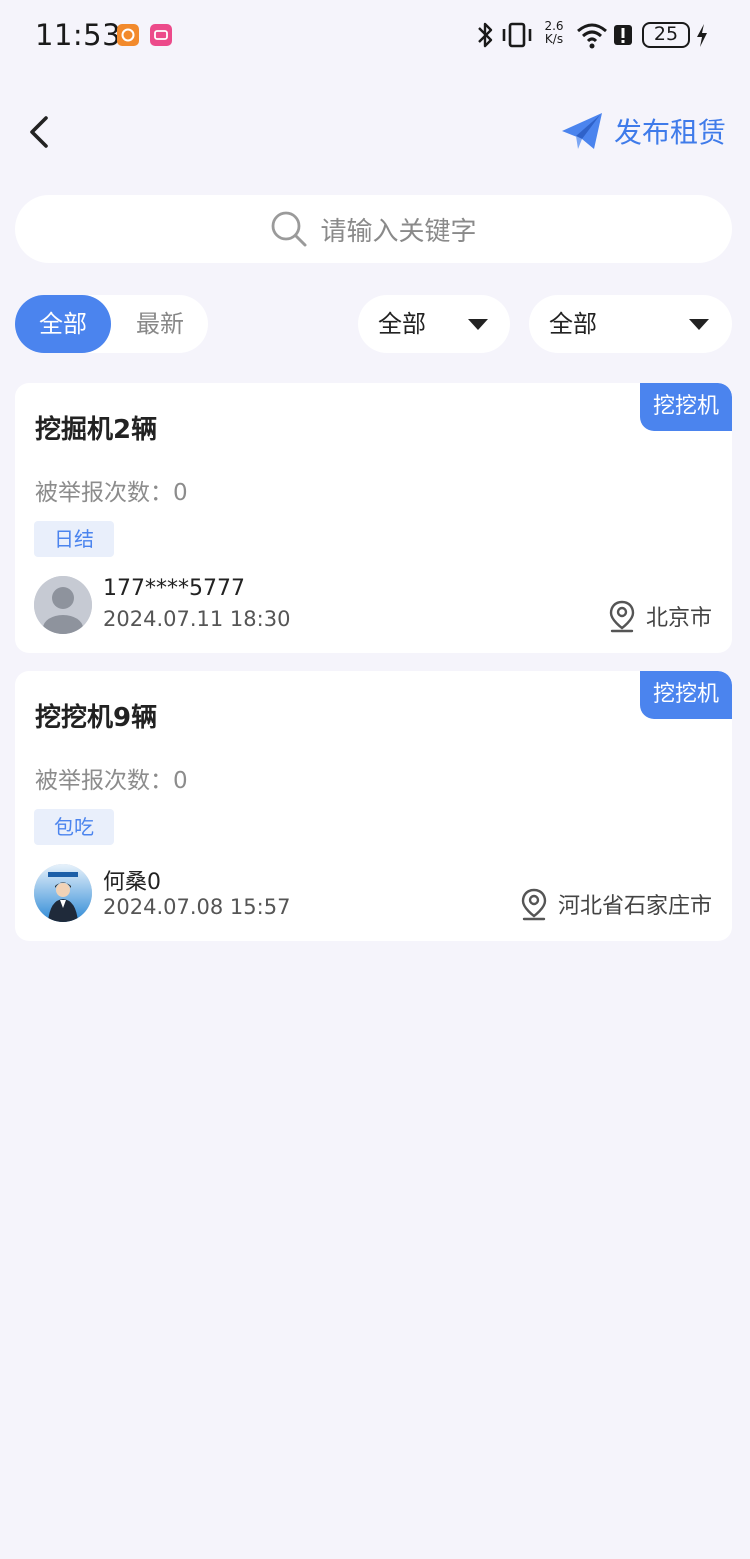 The image size is (750, 1559). Describe the element at coordinates (582, 131) in the screenshot. I see `paper-plane-icon` at that location.